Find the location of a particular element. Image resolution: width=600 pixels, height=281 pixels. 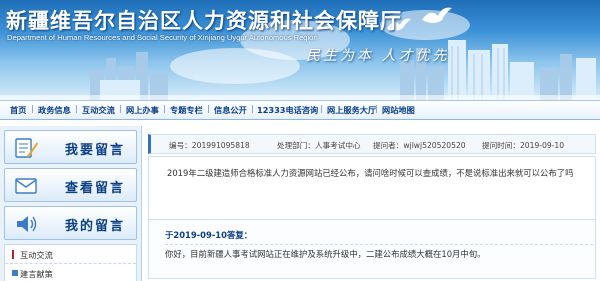

my-messages-button: 我的留言 is located at coordinates (70, 223).